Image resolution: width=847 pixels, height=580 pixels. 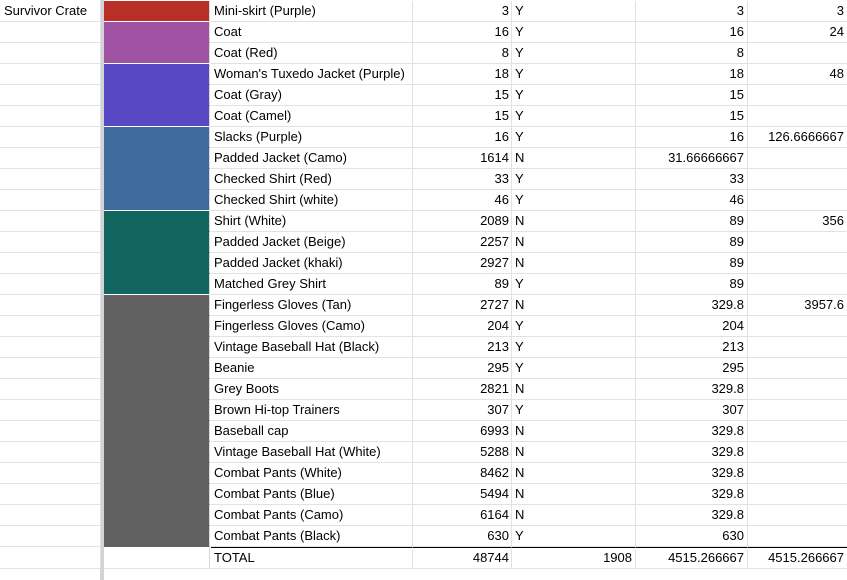 I want to click on cell-quantity: 2727, so click(x=462, y=305).